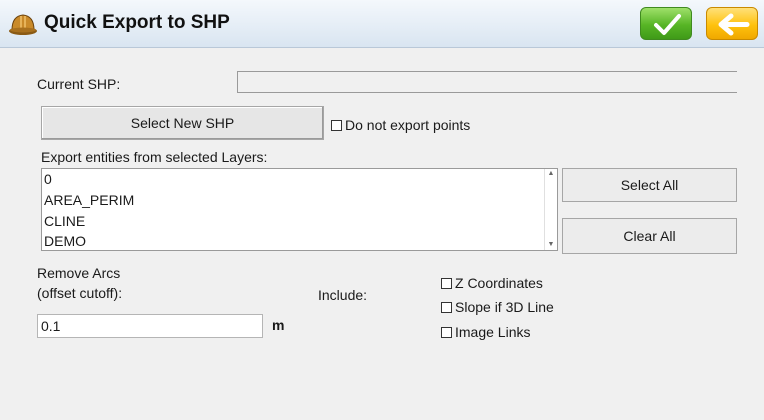 Image resolution: width=764 pixels, height=420 pixels. What do you see at coordinates (80, 293) in the screenshot?
I see `offset-cutoff-label: (offset cutoff):` at bounding box center [80, 293].